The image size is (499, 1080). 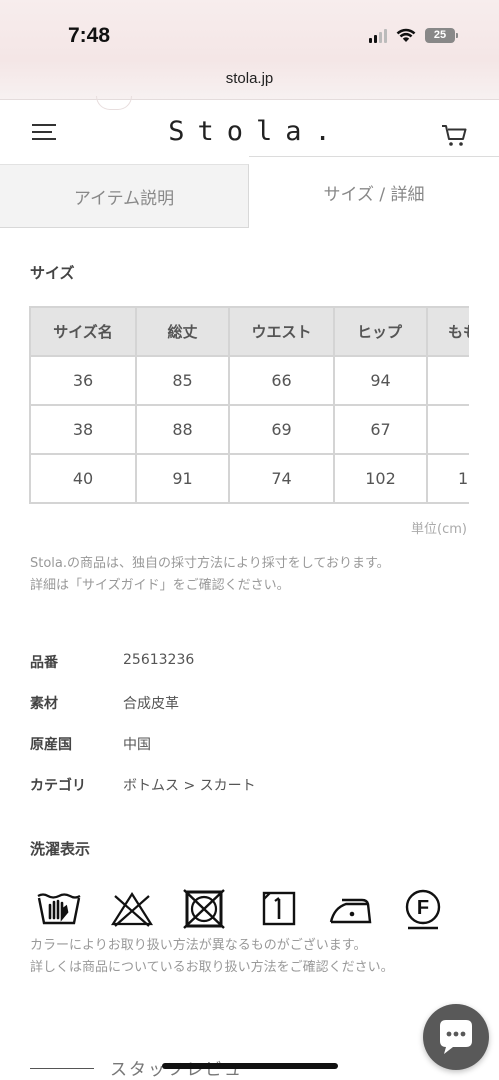 I want to click on cellular-signal-icon, so click(x=378, y=35).